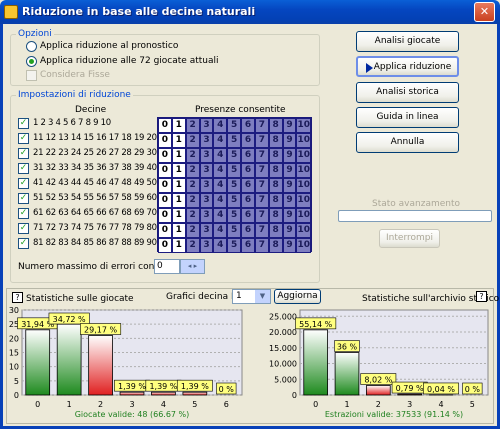  I want to click on analisi-storica-button: Analisi storica, so click(407, 92).